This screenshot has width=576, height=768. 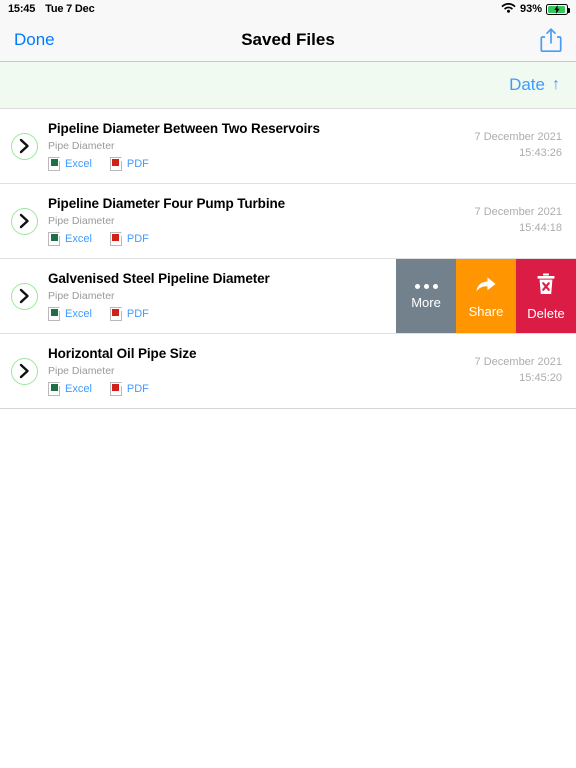 I want to click on delete-button-label: Delete, so click(x=546, y=313).